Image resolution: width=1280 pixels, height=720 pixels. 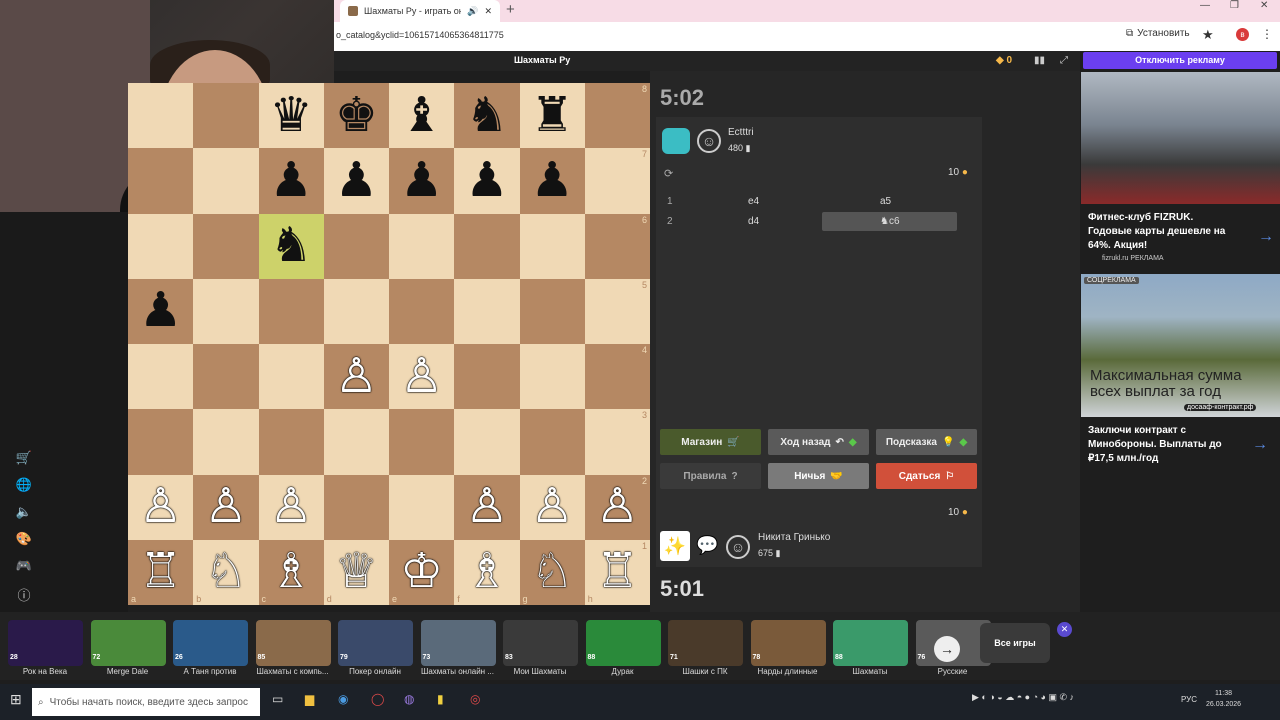 I want to click on black-piece: ♟, so click(x=160, y=311).